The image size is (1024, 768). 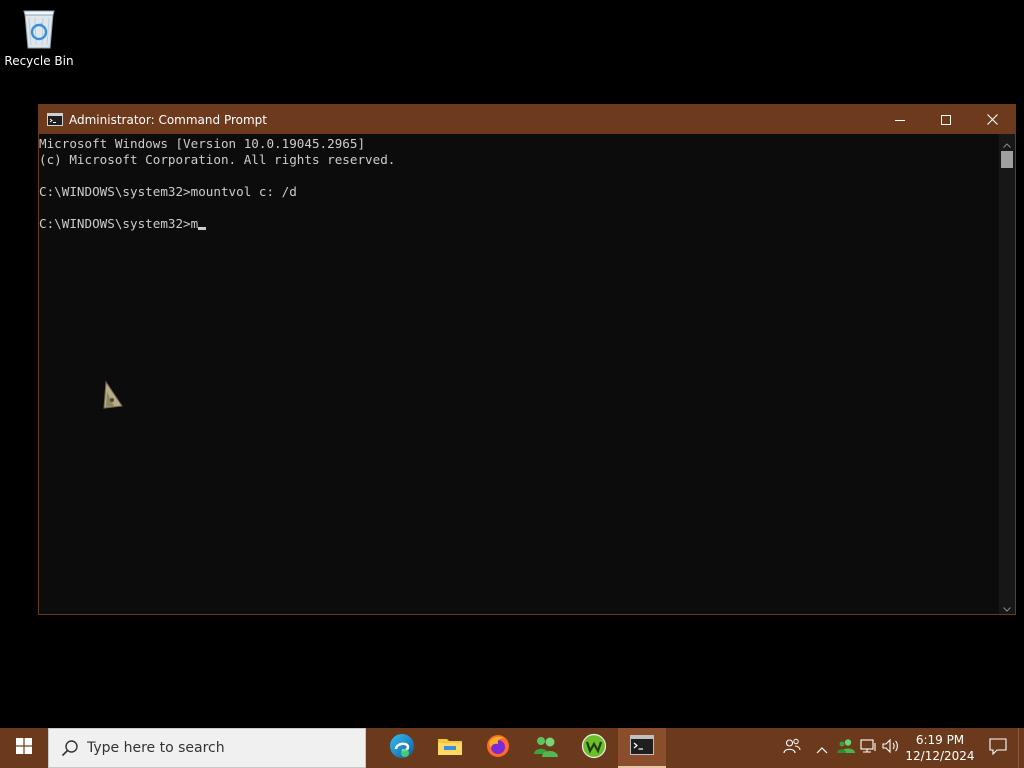 I want to click on recycle-bin-icon, so click(x=39, y=28).